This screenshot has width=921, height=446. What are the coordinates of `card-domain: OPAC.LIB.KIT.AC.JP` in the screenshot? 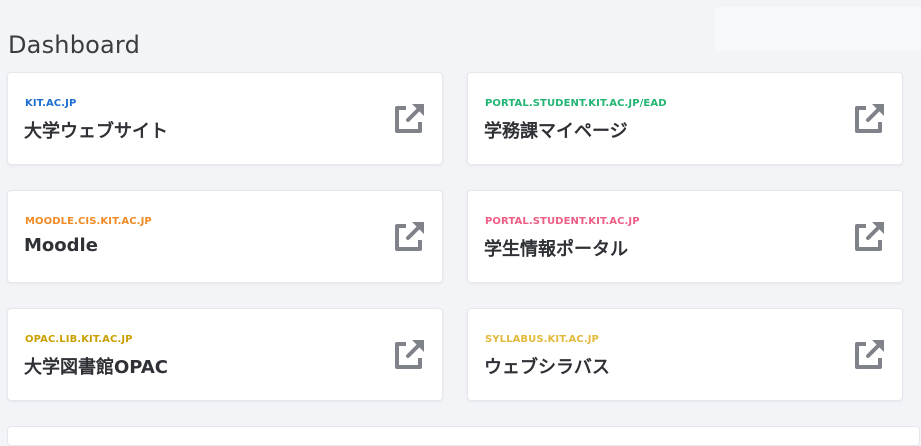 It's located at (79, 339).